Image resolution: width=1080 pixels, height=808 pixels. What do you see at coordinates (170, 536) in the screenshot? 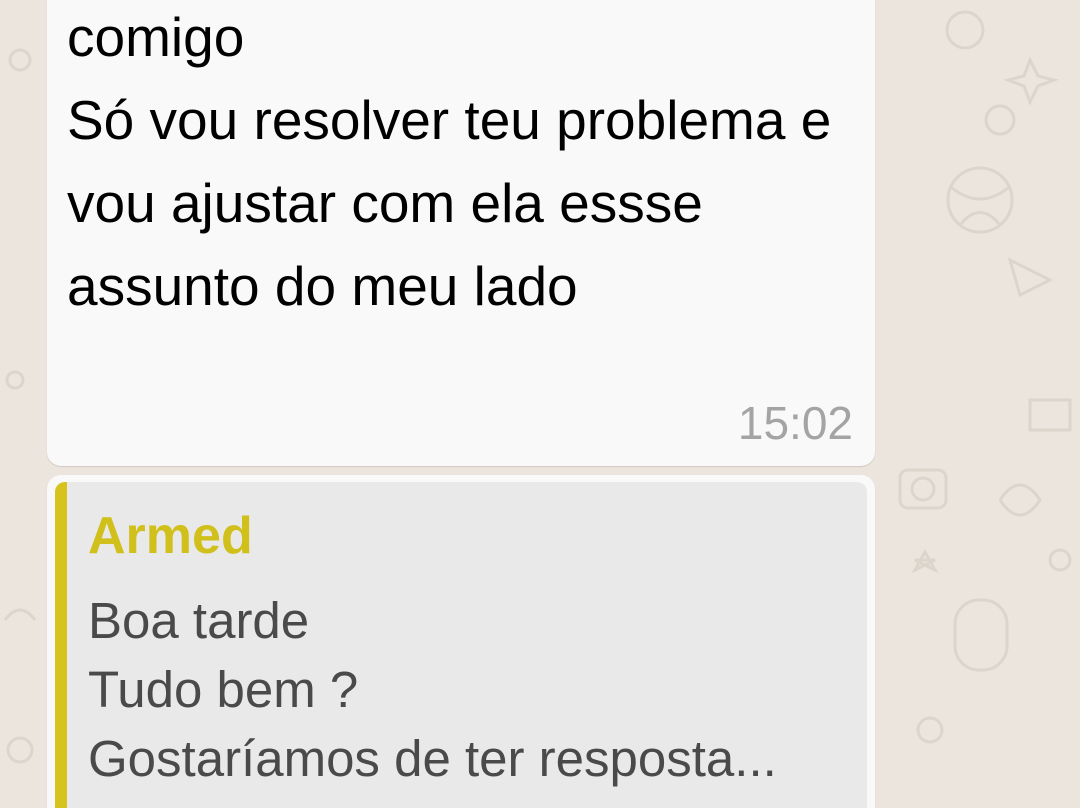
I see `quoted-author-name: Armed` at bounding box center [170, 536].